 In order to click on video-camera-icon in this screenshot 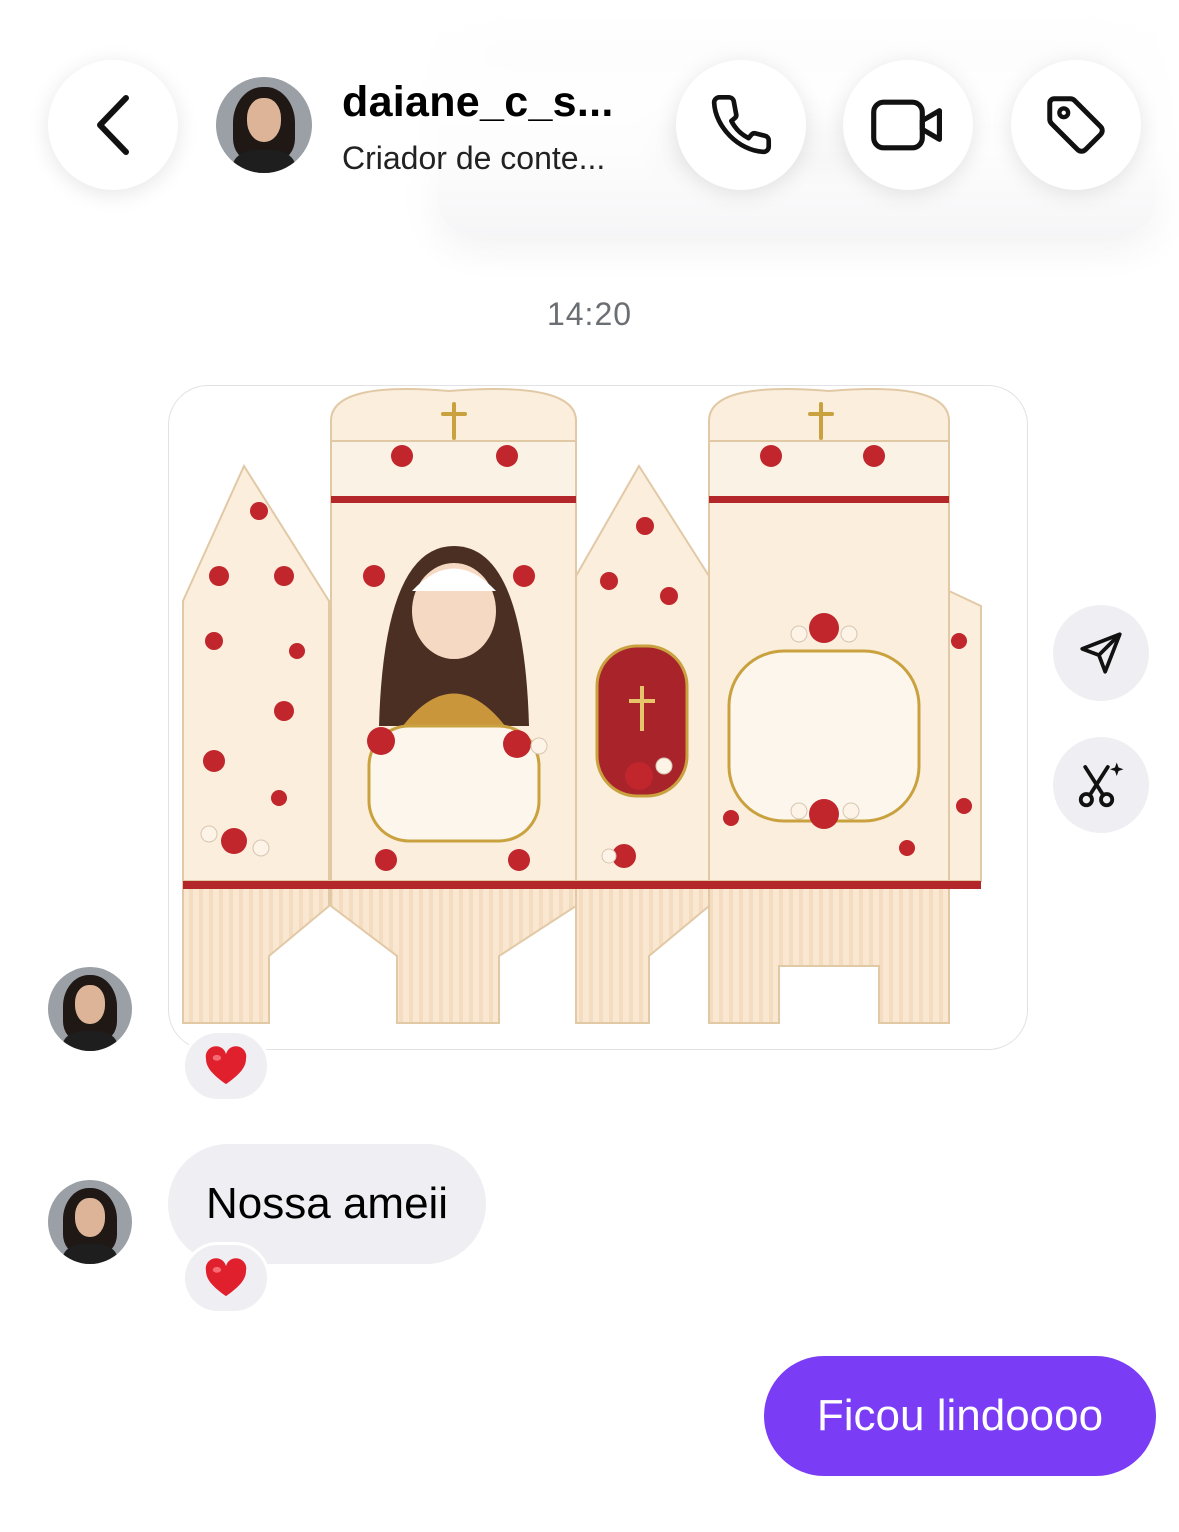, I will do `click(906, 125)`.